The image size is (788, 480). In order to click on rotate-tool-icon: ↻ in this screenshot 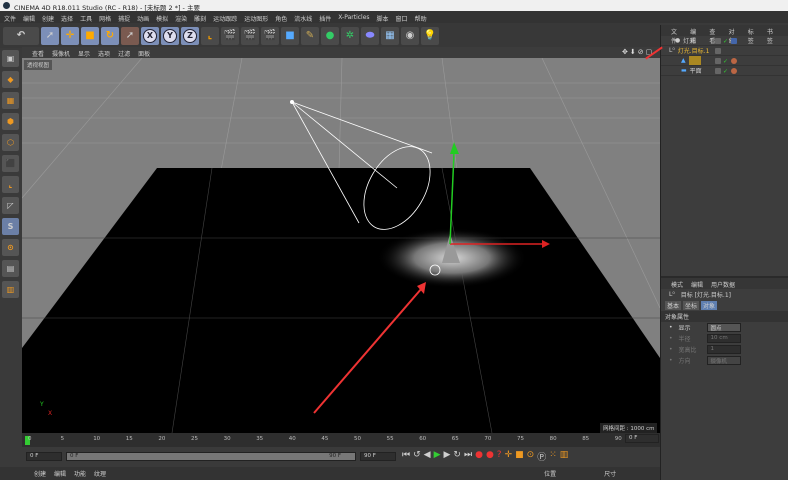, I will do `click(110, 35)`.